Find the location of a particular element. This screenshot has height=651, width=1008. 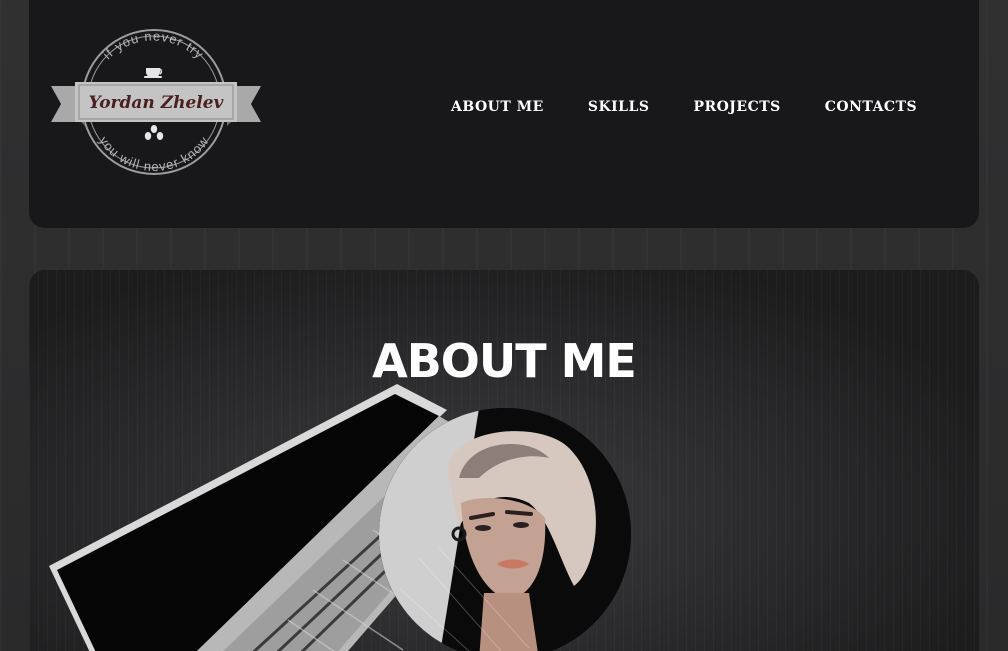

logo-name: Yordan Zhelev is located at coordinates (157, 103).